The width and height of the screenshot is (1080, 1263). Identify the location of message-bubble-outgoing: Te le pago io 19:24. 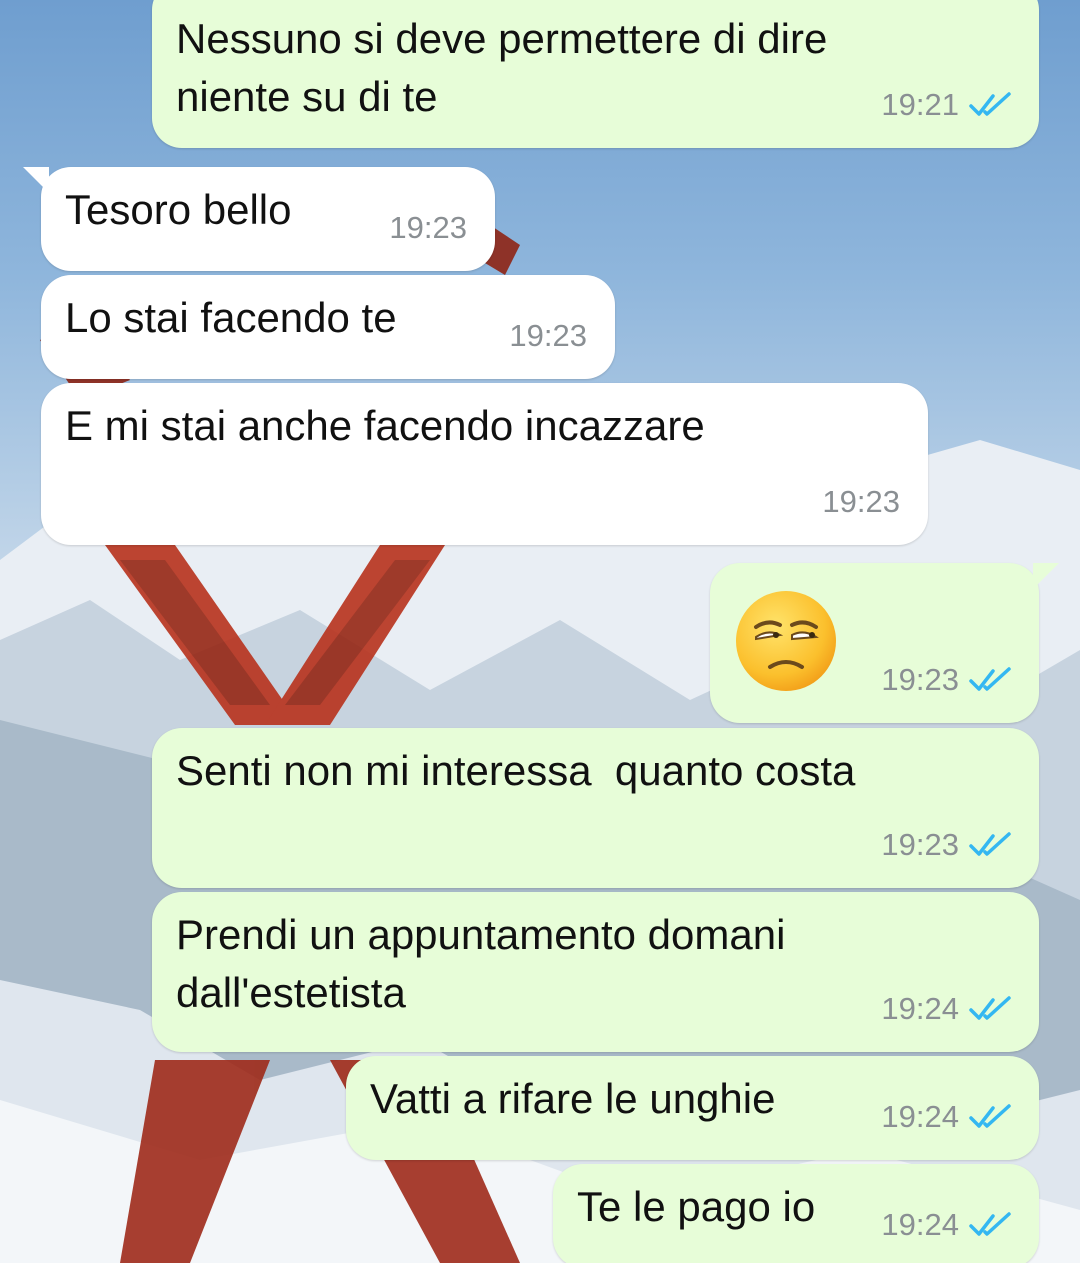
(796, 1213).